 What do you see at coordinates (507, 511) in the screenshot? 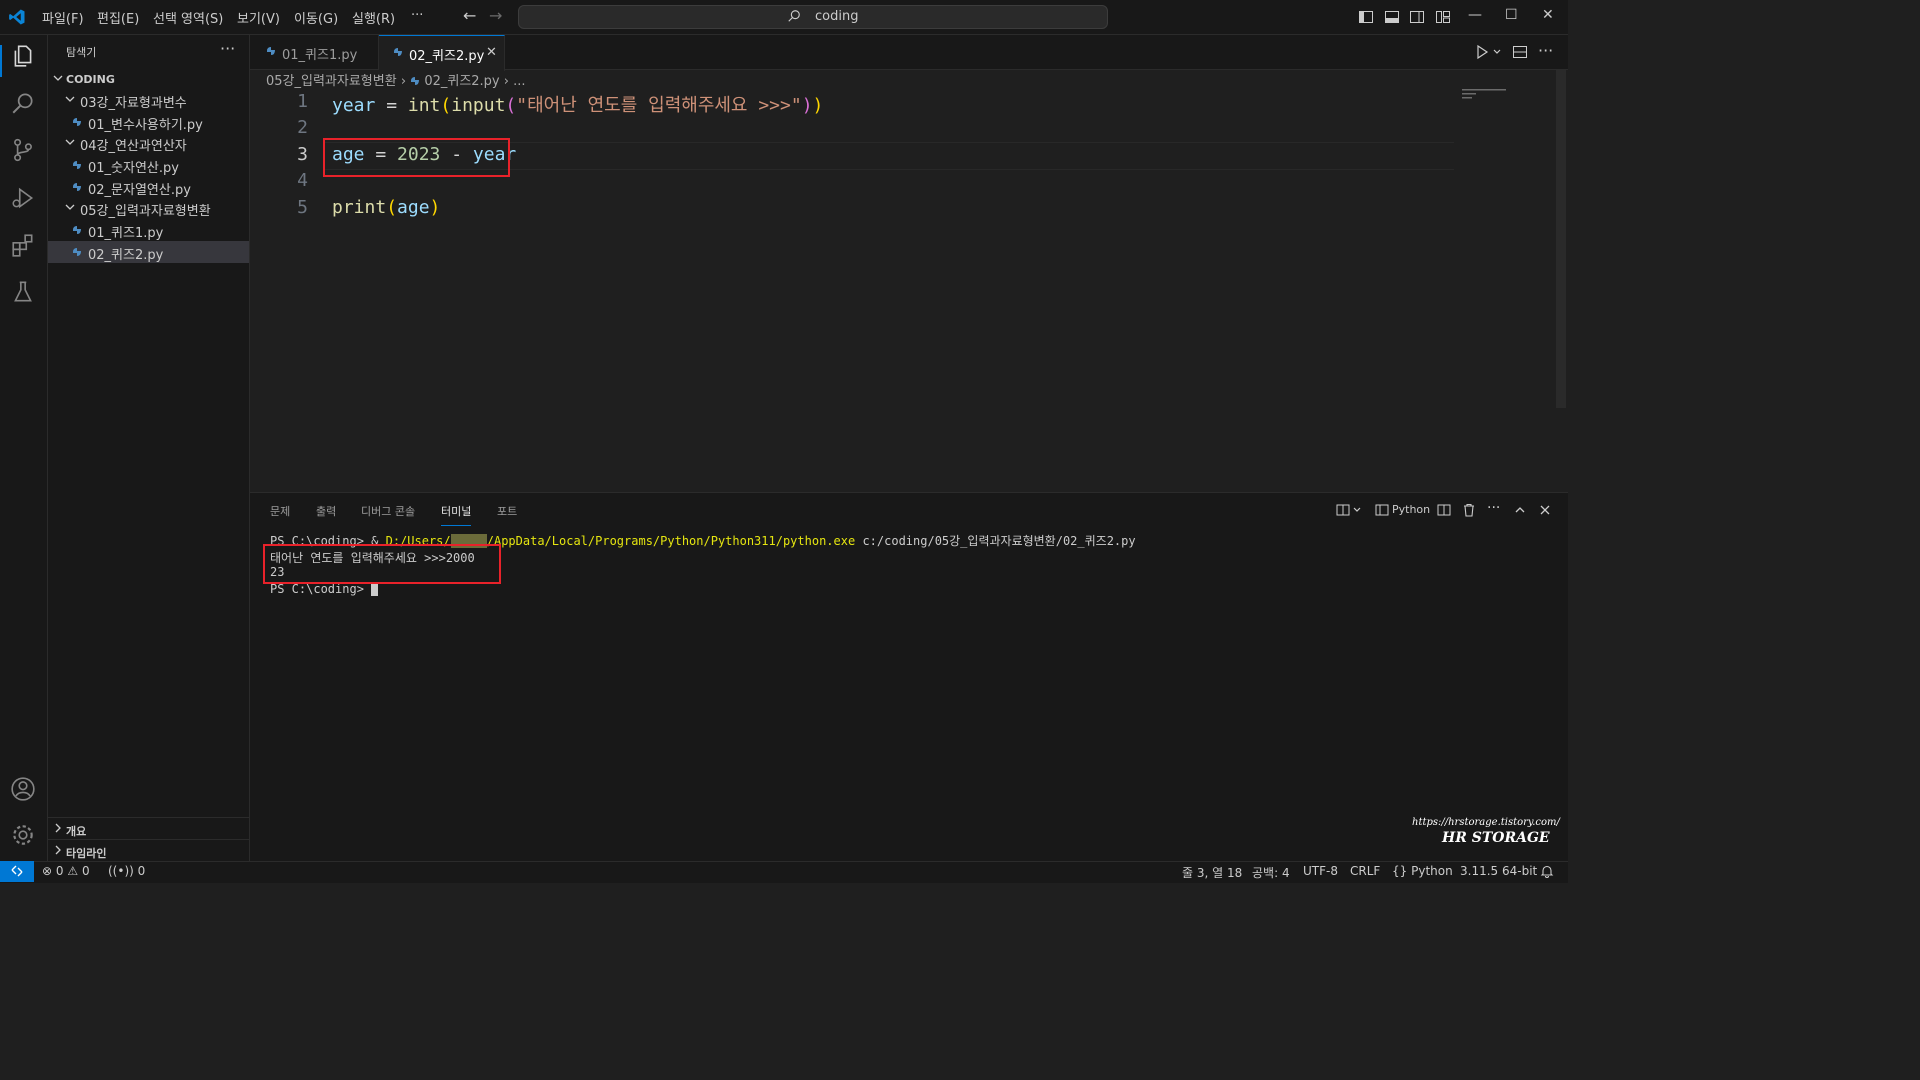
I see `panel-tab-ports: 포트` at bounding box center [507, 511].